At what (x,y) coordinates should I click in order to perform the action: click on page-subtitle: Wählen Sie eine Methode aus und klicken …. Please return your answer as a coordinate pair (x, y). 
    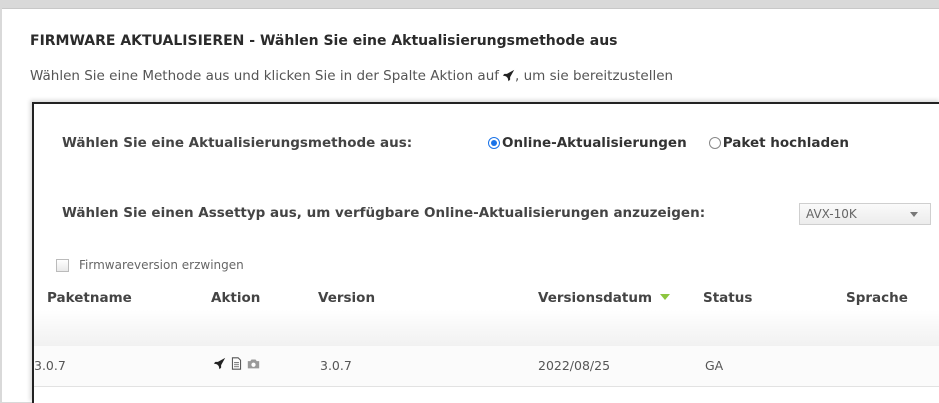
    Looking at the image, I should click on (351, 76).